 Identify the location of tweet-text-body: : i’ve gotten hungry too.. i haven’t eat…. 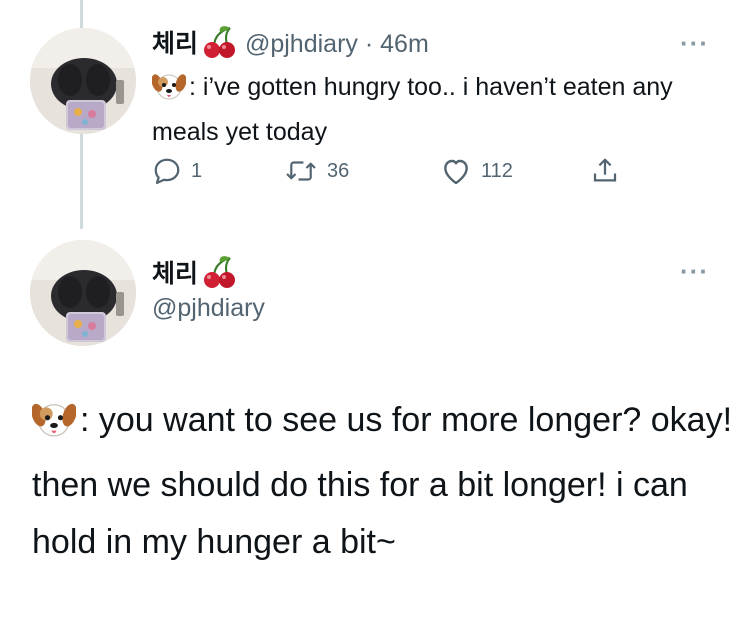
(412, 109).